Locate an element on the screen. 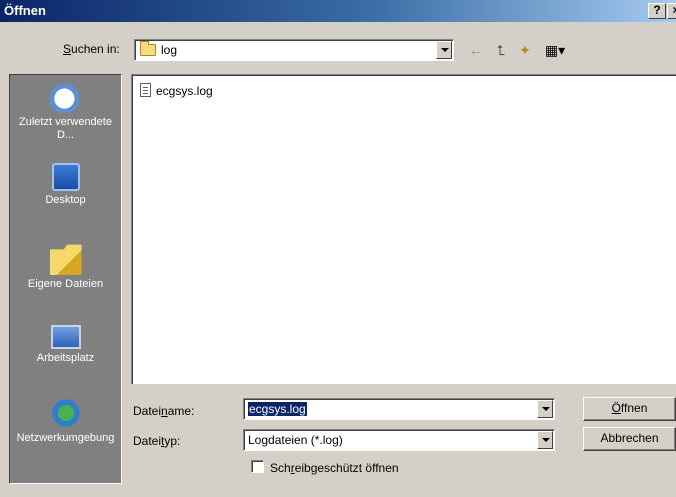 This screenshot has width=676, height=497. place-my-computer: Arbeitsplatz is located at coordinates (65, 345).